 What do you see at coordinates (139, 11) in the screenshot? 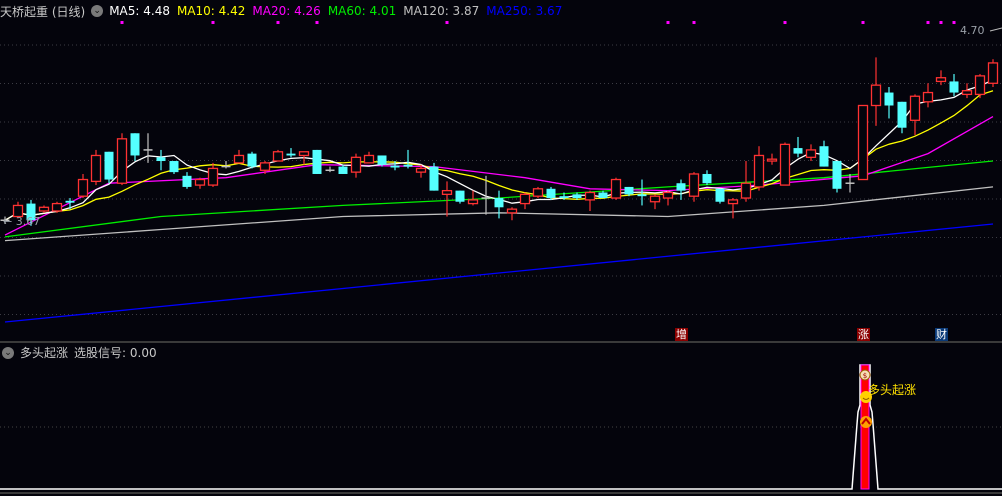
I see `ma-legend-ma5: MA5: 4.48` at bounding box center [139, 11].